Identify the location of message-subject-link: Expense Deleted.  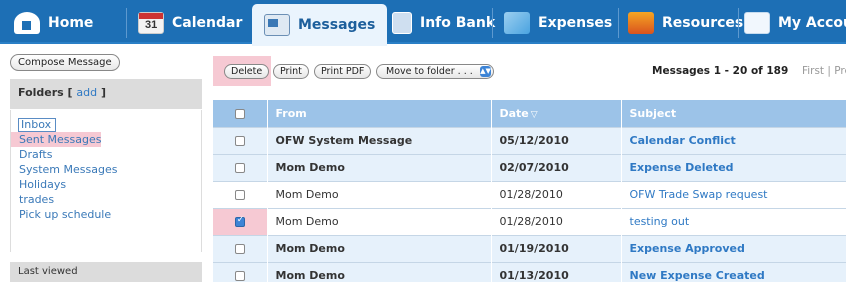
(733, 167).